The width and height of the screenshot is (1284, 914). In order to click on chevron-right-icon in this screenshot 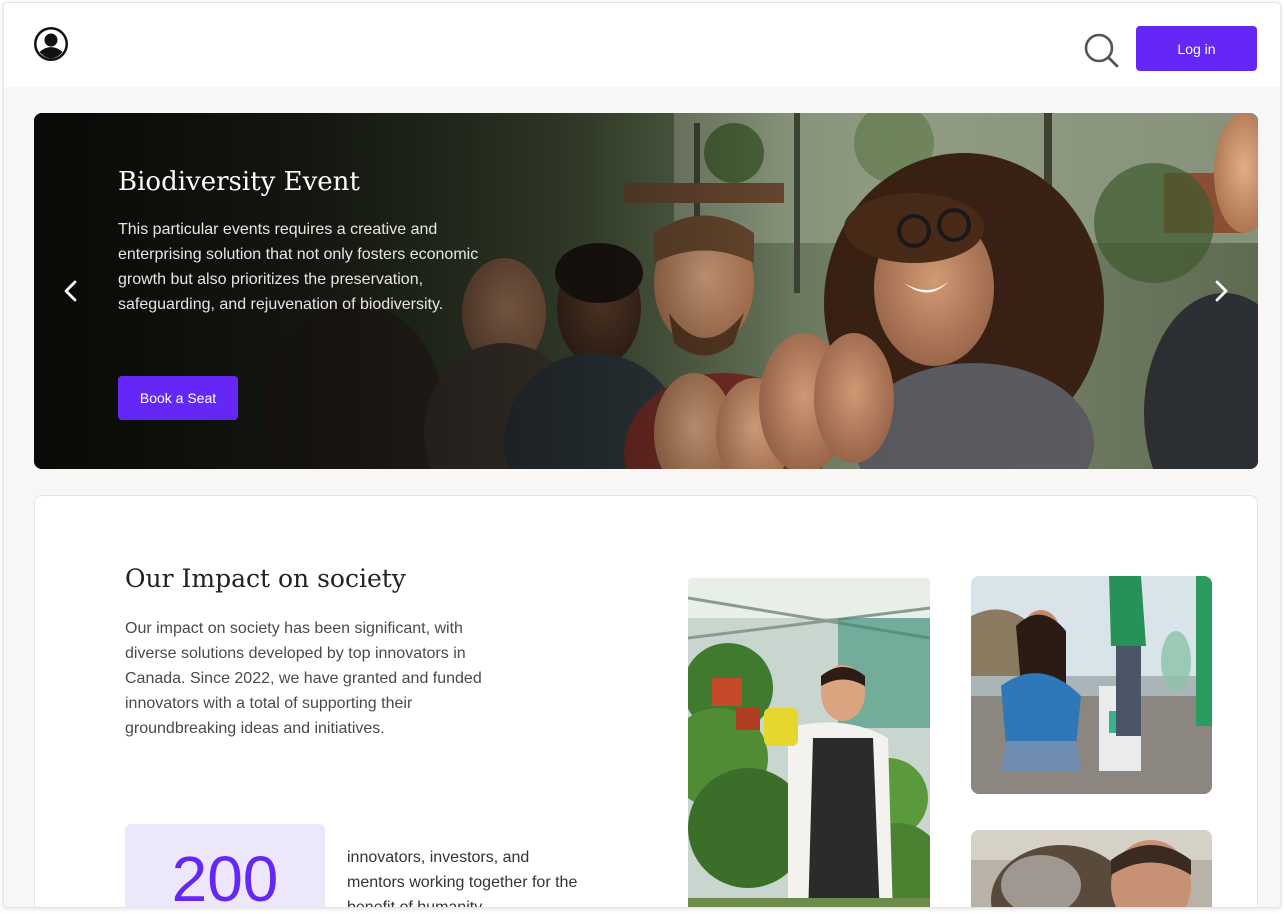, I will do `click(1221, 291)`.